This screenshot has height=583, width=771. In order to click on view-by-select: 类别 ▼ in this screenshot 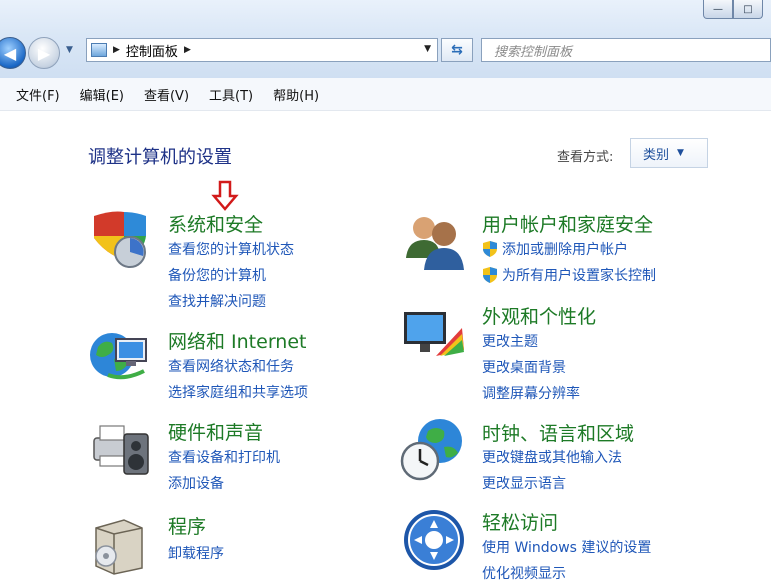, I will do `click(669, 153)`.